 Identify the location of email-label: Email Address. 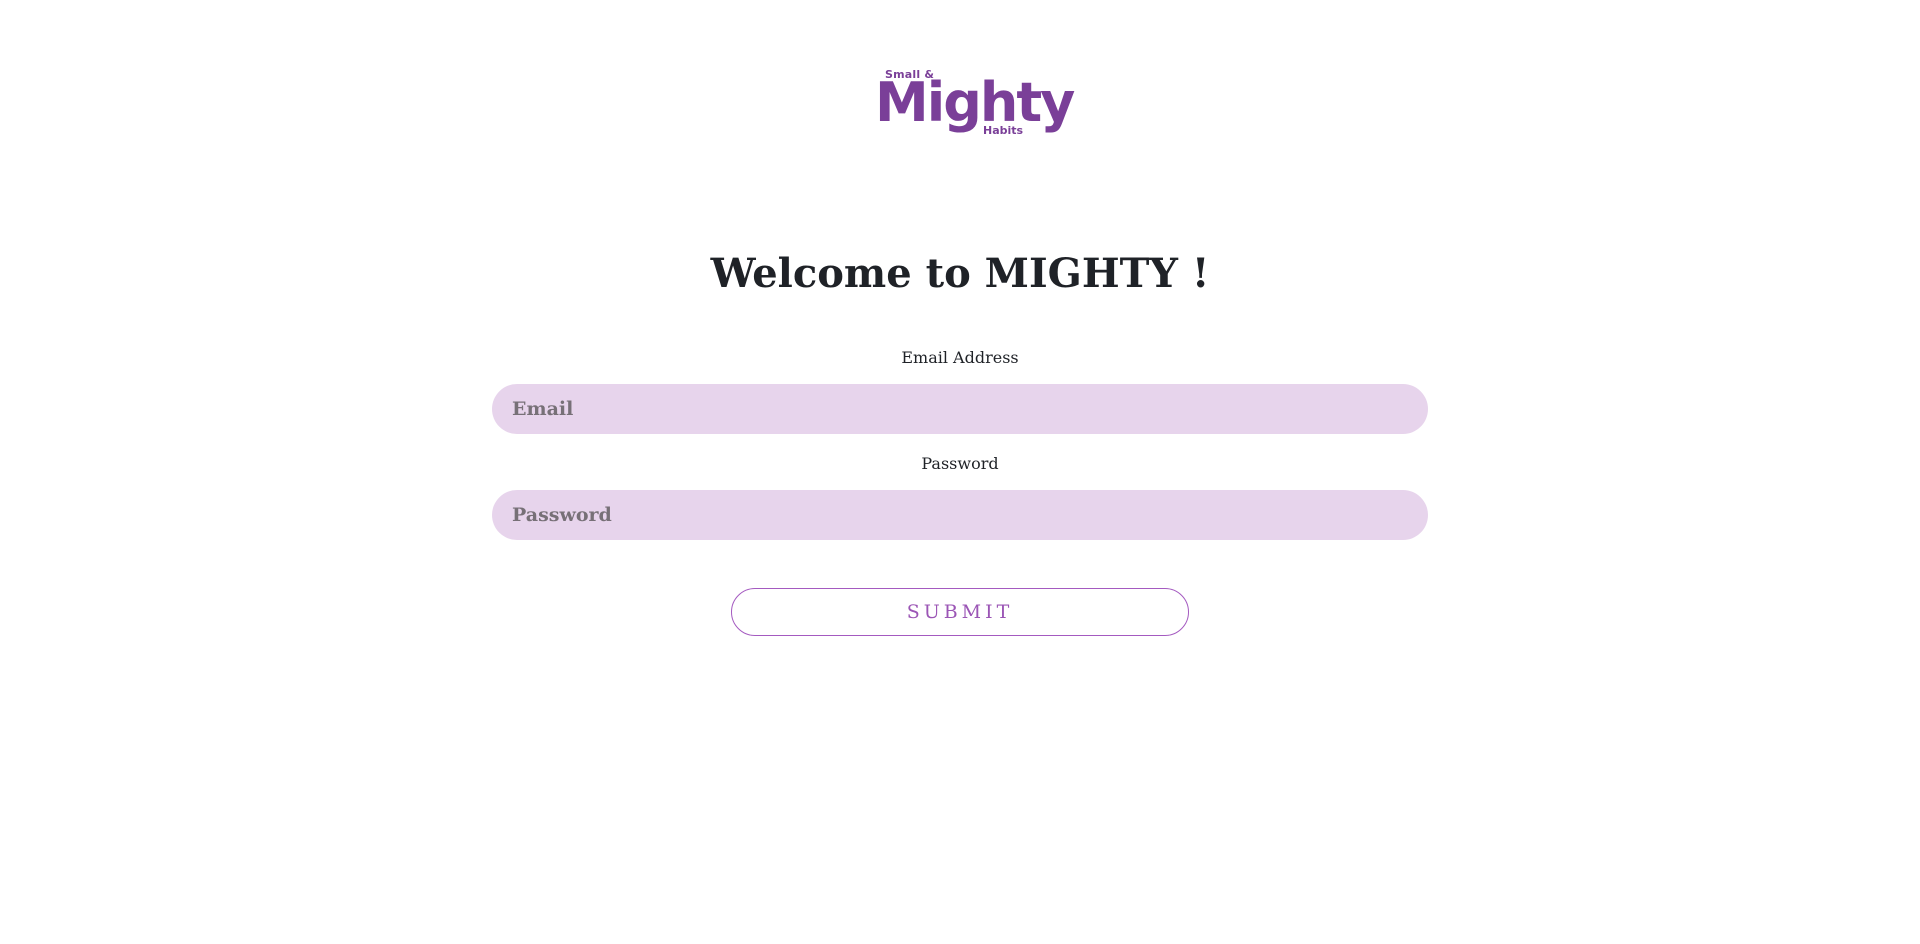
(960, 357).